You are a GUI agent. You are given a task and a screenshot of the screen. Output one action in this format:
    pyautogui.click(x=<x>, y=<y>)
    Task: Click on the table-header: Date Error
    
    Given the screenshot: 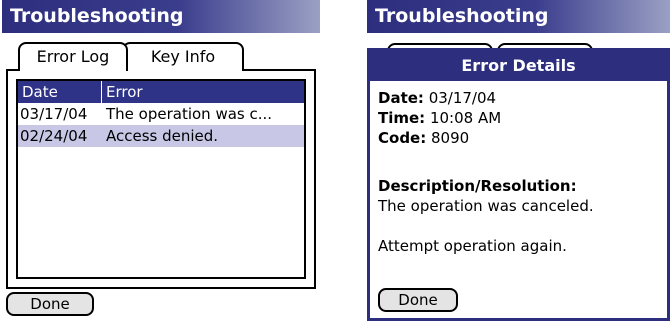 What is the action you would take?
    pyautogui.click(x=161, y=92)
    